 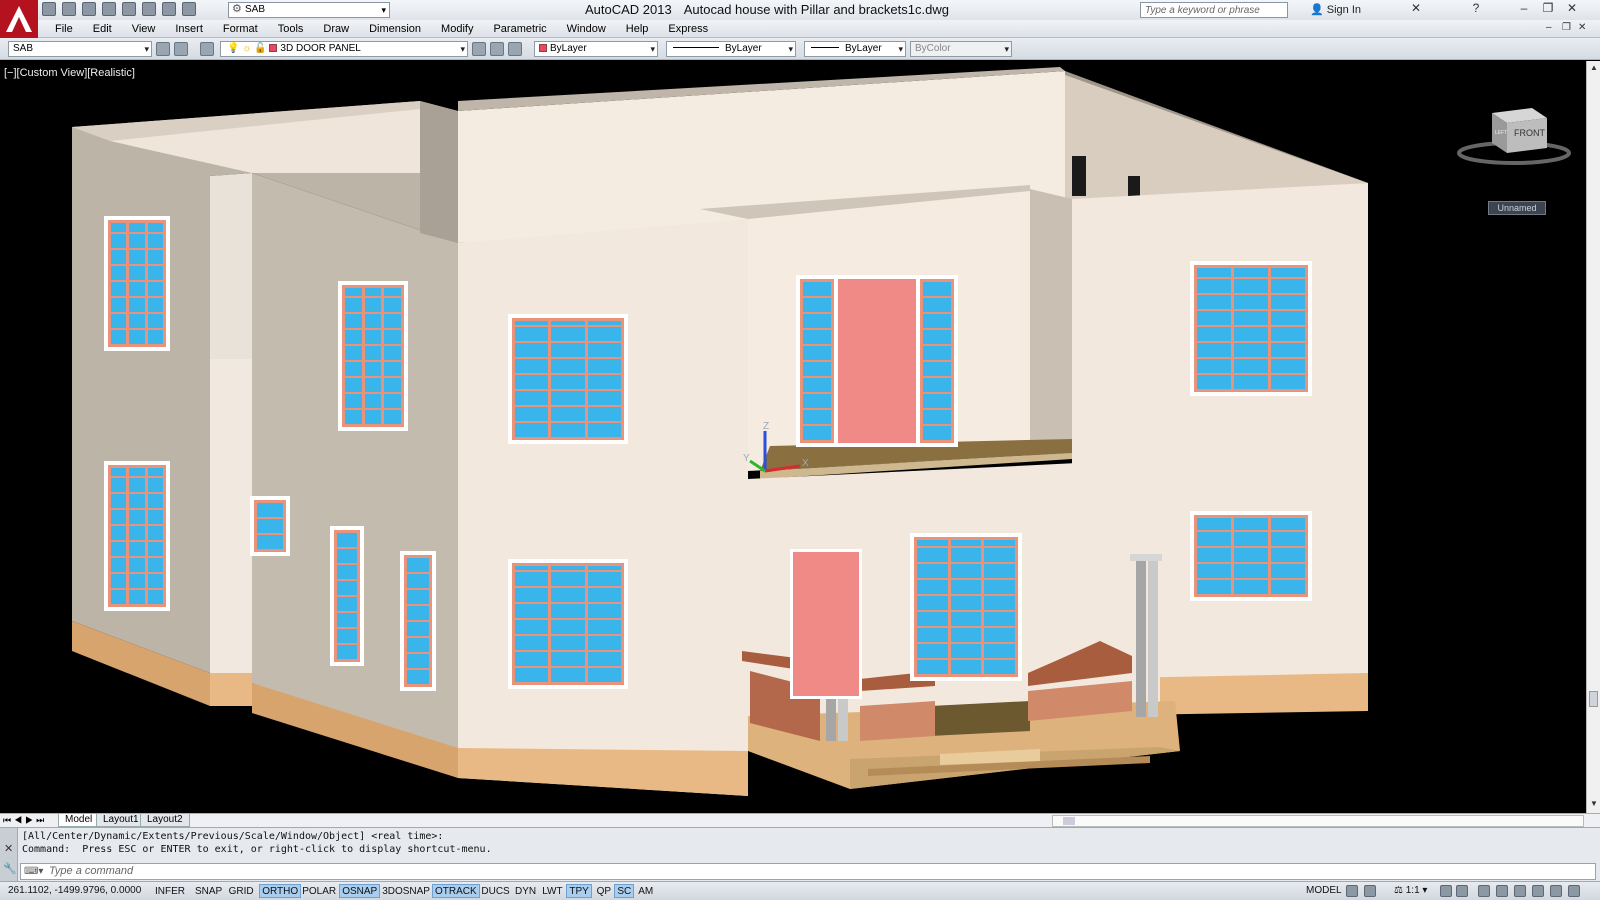 What do you see at coordinates (1594, 67) in the screenshot?
I see `scroll-up-icon: ▲` at bounding box center [1594, 67].